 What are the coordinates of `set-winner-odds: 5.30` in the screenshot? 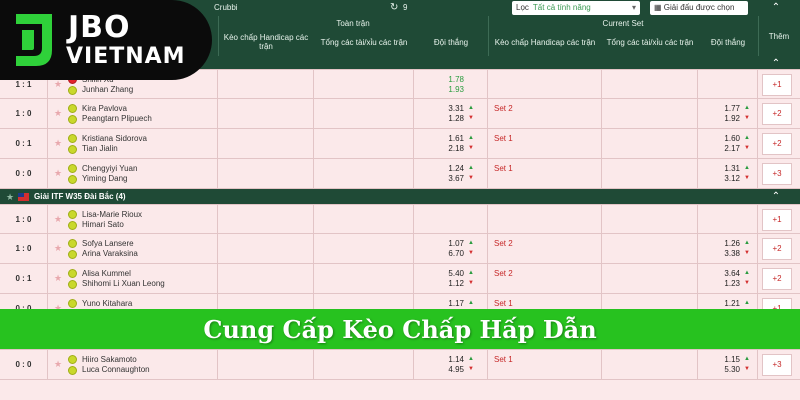 It's located at (722, 369).